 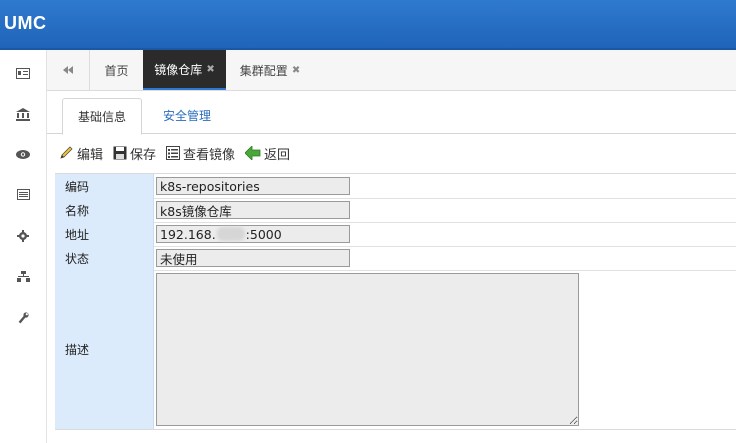 I want to click on code-field: k8s-repositories, so click(x=253, y=186).